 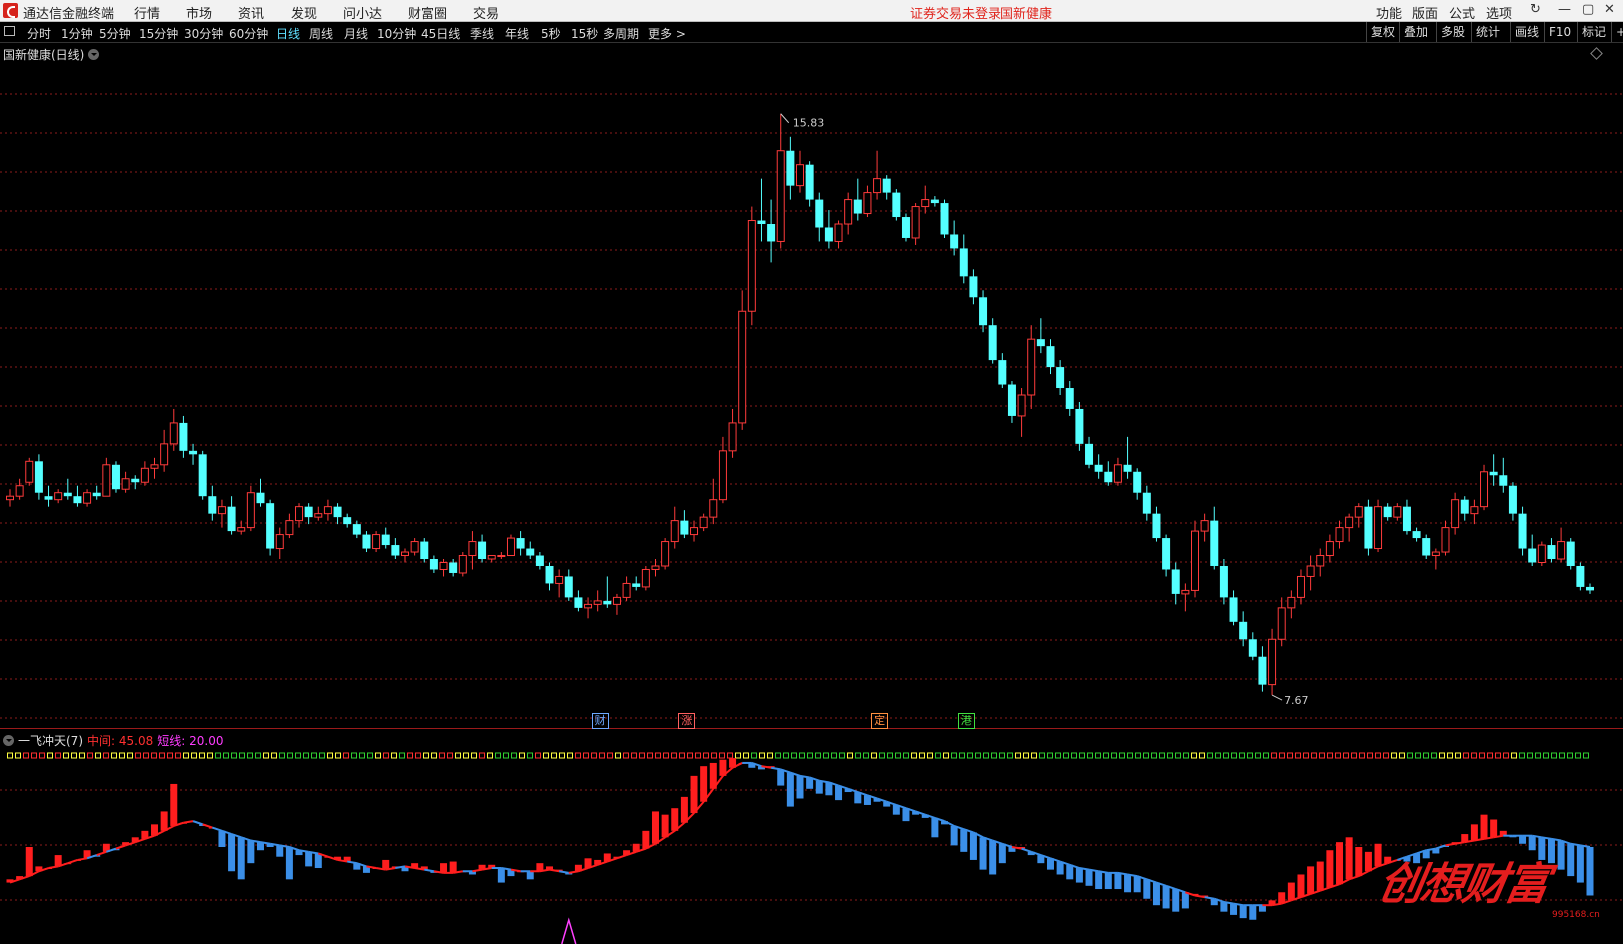 I want to click on menu-shichang: 市场, so click(x=199, y=12).